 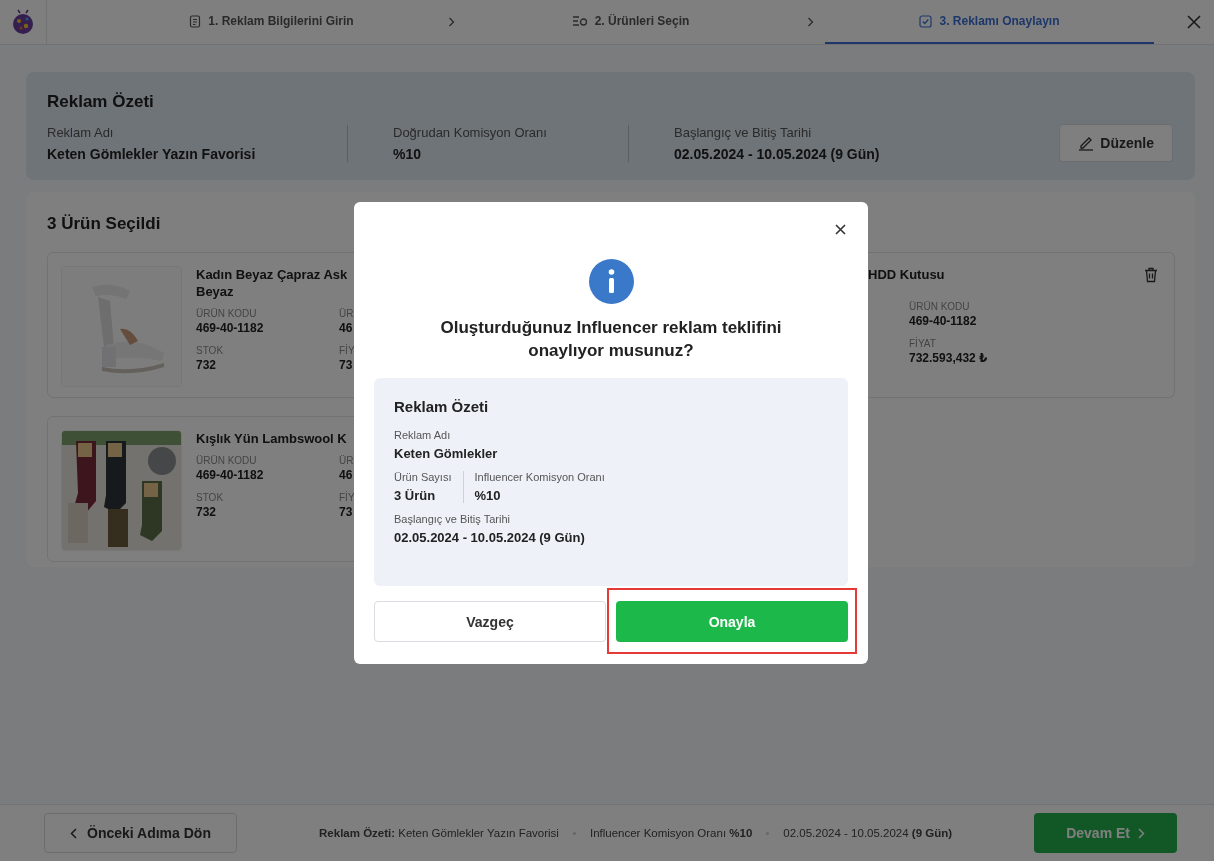 What do you see at coordinates (579, 21) in the screenshot?
I see `list-icon` at bounding box center [579, 21].